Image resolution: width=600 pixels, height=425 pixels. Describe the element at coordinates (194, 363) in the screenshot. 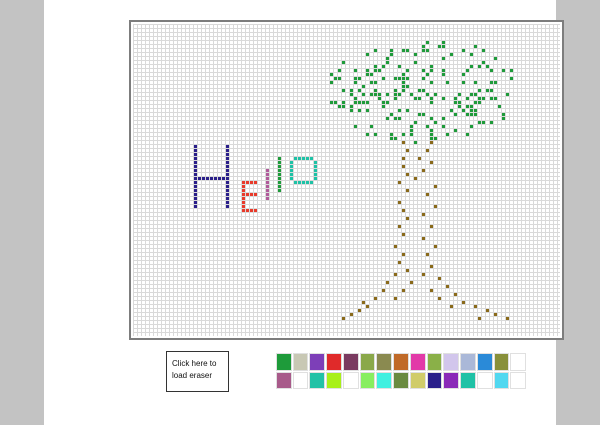

I see `eraser-label-line-1: Click here to` at that location.